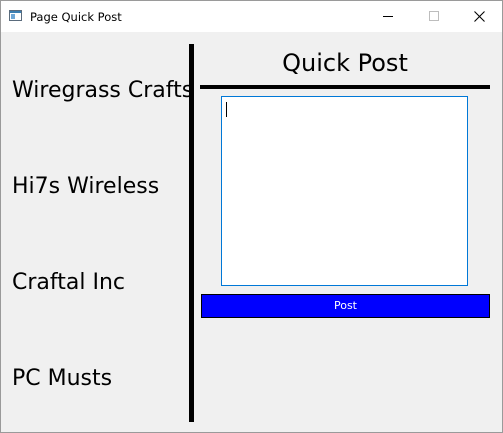 The height and width of the screenshot is (433, 503). I want to click on sidebar-item-craftal-inc: Craftal Inc, so click(68, 283).